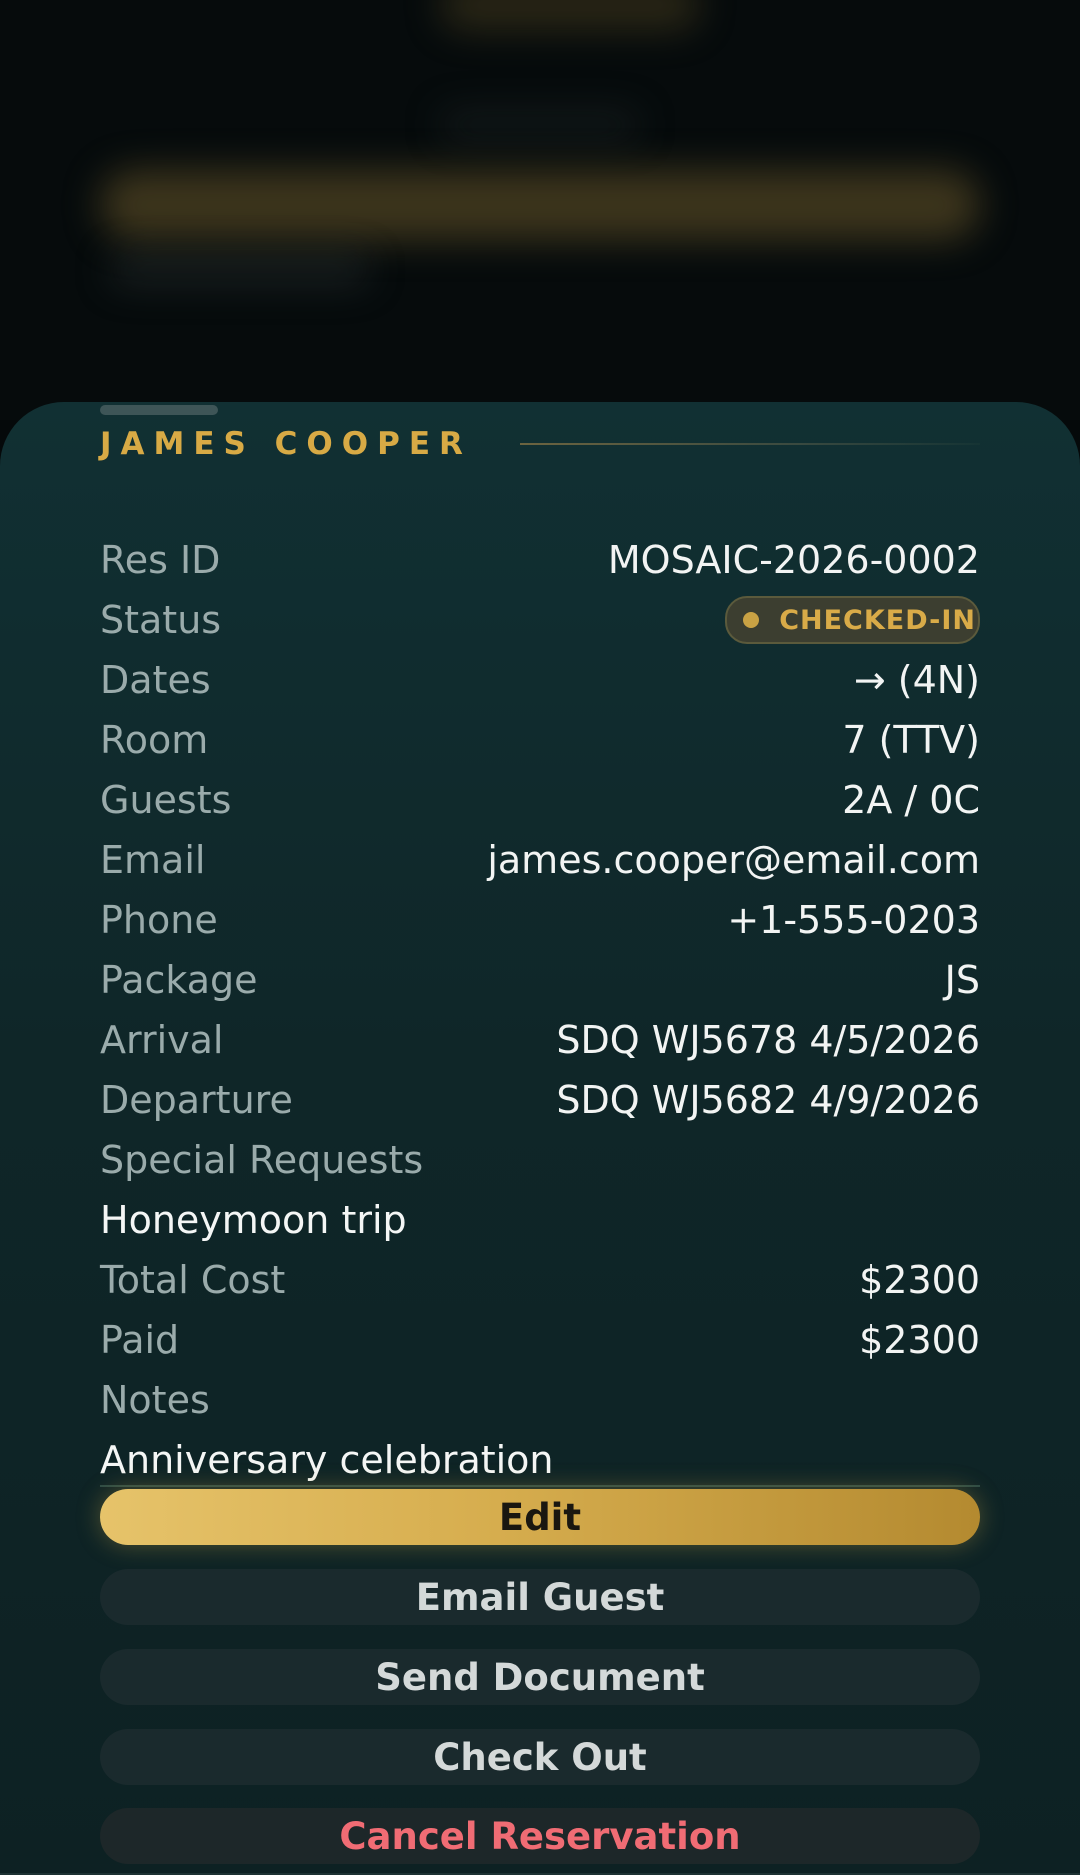  Describe the element at coordinates (911, 800) in the screenshot. I see `guests-value: 2A / 0C` at that location.